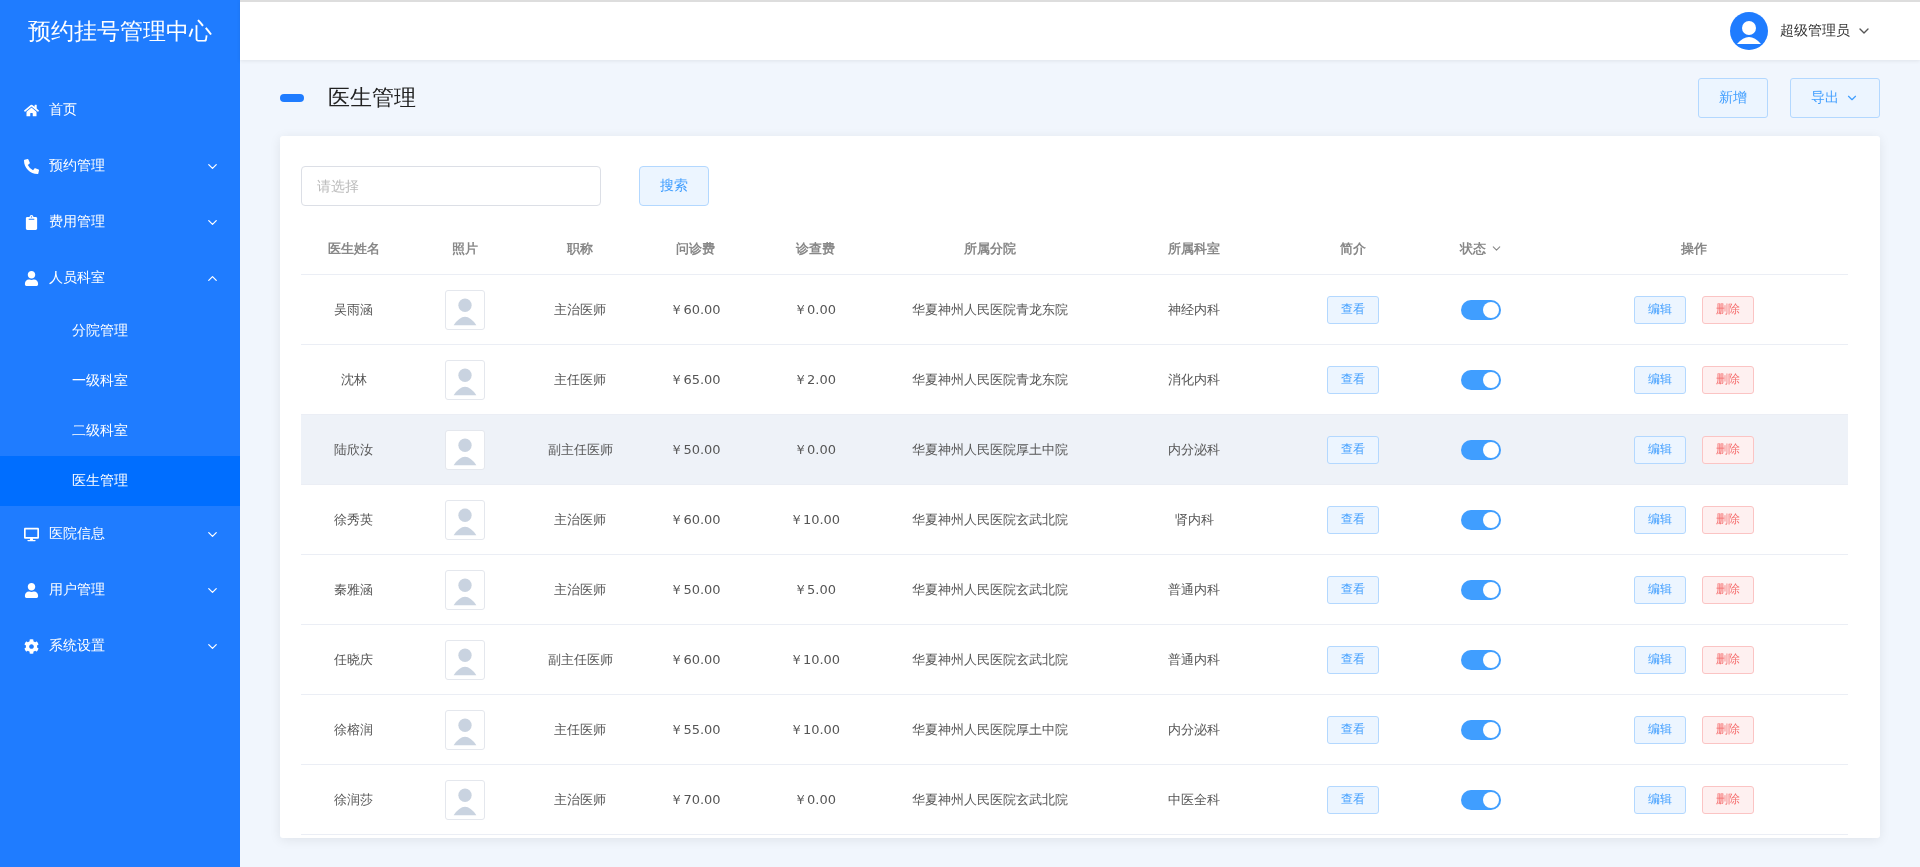 The height and width of the screenshot is (867, 1920). I want to click on table-cell: 主治医师, so click(580, 799).